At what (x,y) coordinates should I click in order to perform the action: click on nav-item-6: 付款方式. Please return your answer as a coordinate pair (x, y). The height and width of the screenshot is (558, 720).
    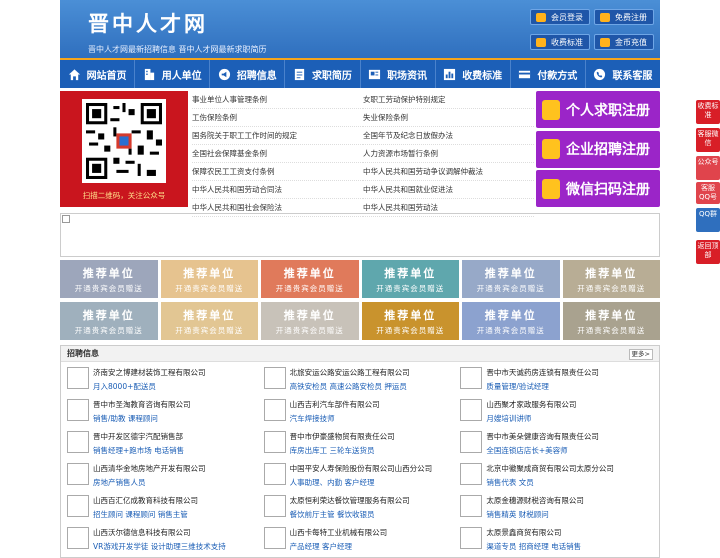
    Looking at the image, I should click on (548, 74).